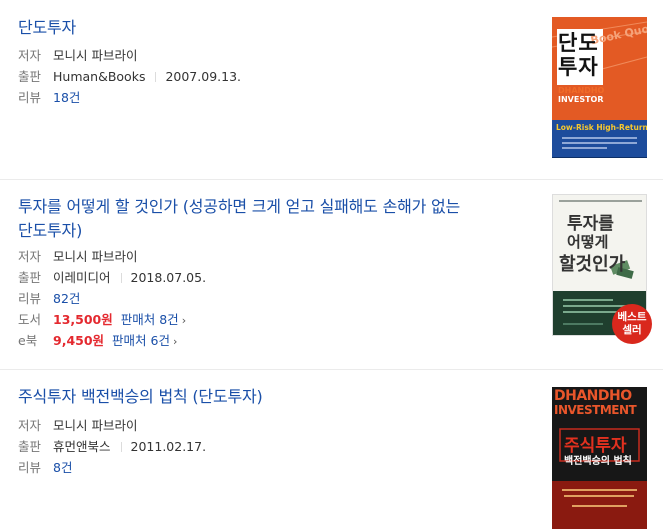 Image resolution: width=663 pixels, height=529 pixels. I want to click on ebook-price: 9,450원, so click(79, 340).